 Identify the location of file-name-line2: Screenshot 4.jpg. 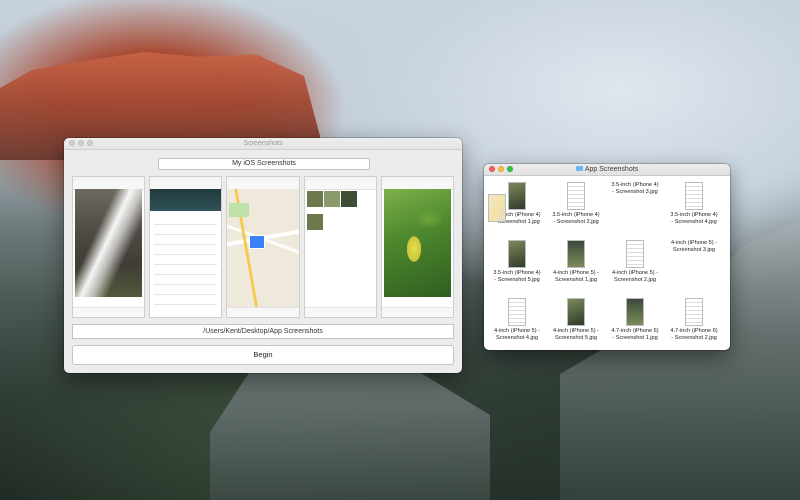
(517, 338).